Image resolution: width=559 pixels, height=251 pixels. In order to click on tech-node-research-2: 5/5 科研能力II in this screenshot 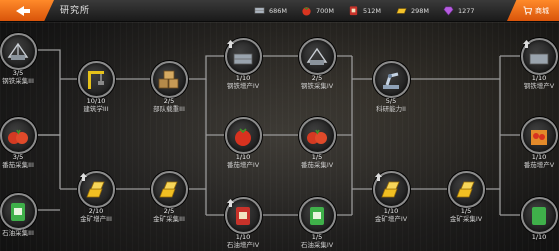, I will do `click(391, 87)`.